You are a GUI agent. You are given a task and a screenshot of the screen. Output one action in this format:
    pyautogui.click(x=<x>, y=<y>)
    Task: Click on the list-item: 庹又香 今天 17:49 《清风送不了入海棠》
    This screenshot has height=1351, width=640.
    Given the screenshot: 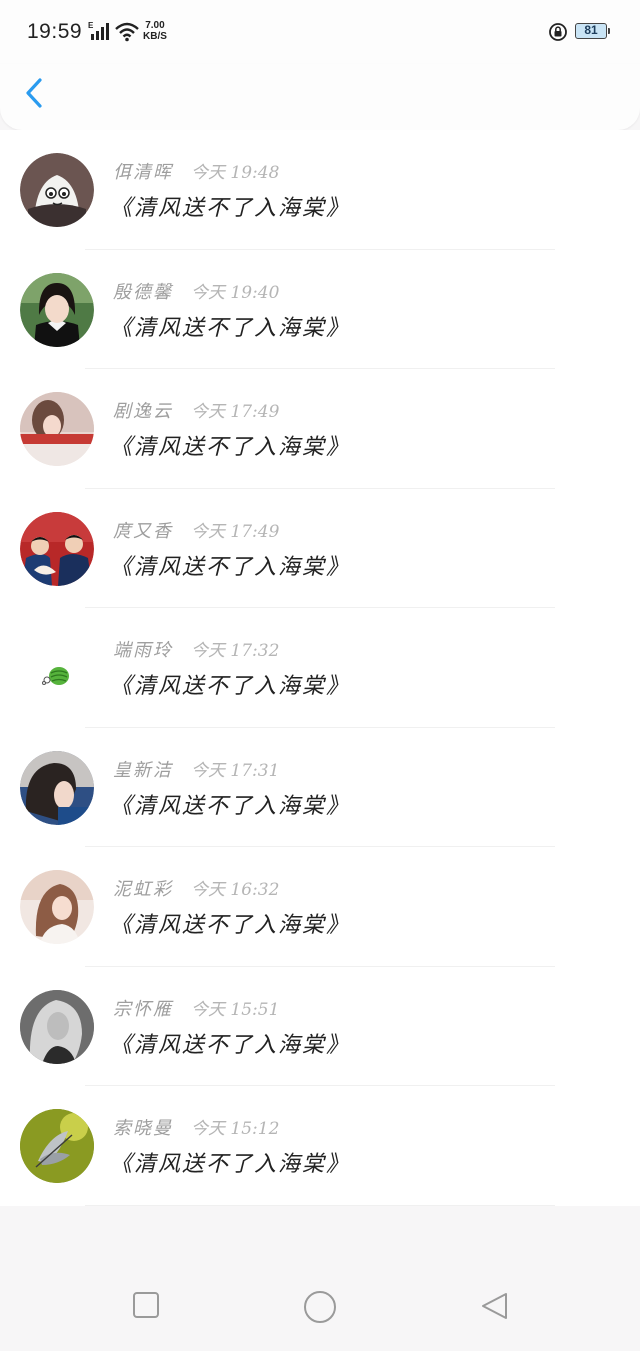 What is the action you would take?
    pyautogui.click(x=320, y=548)
    